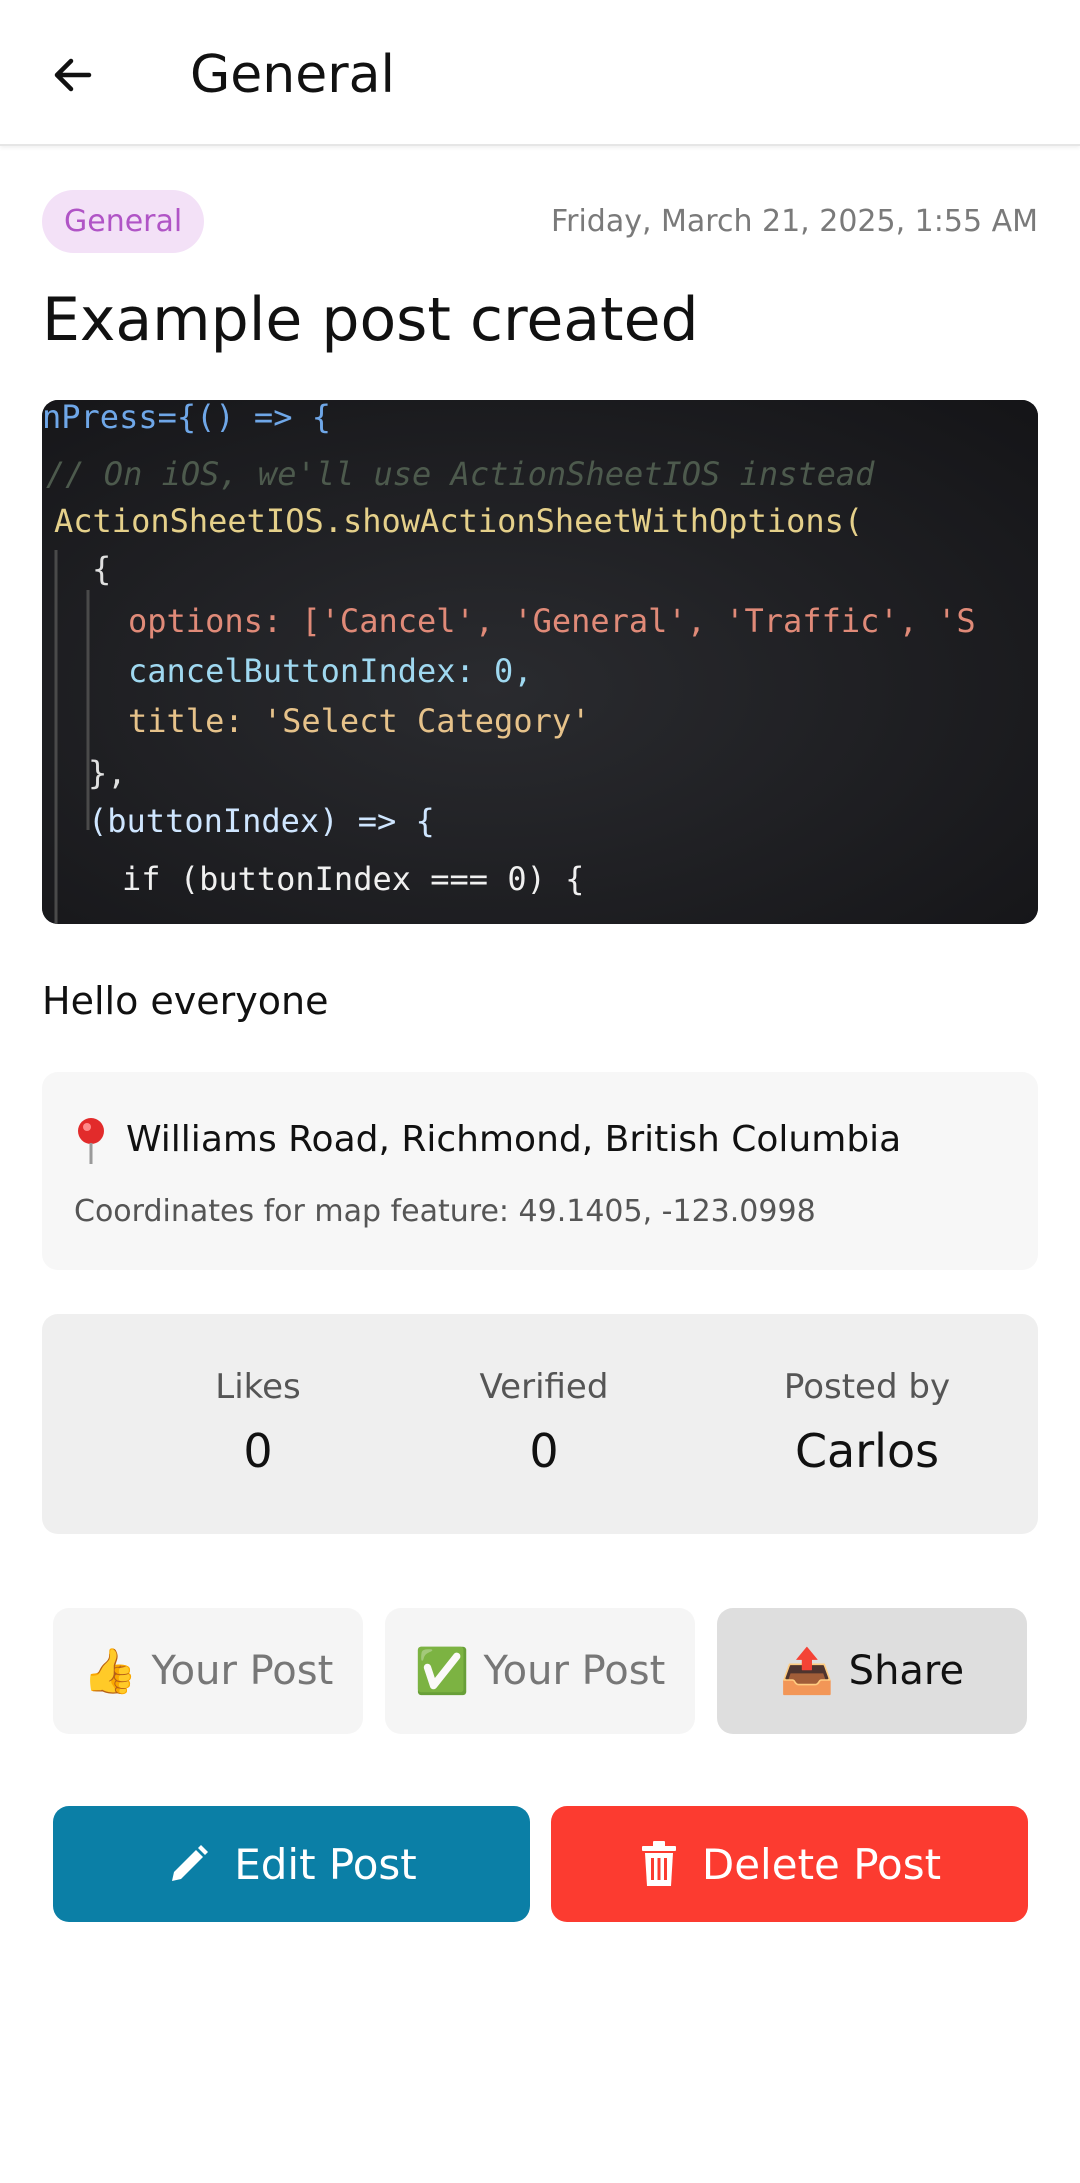  I want to click on code-line: cancelButtonIndex: 0,, so click(330, 671).